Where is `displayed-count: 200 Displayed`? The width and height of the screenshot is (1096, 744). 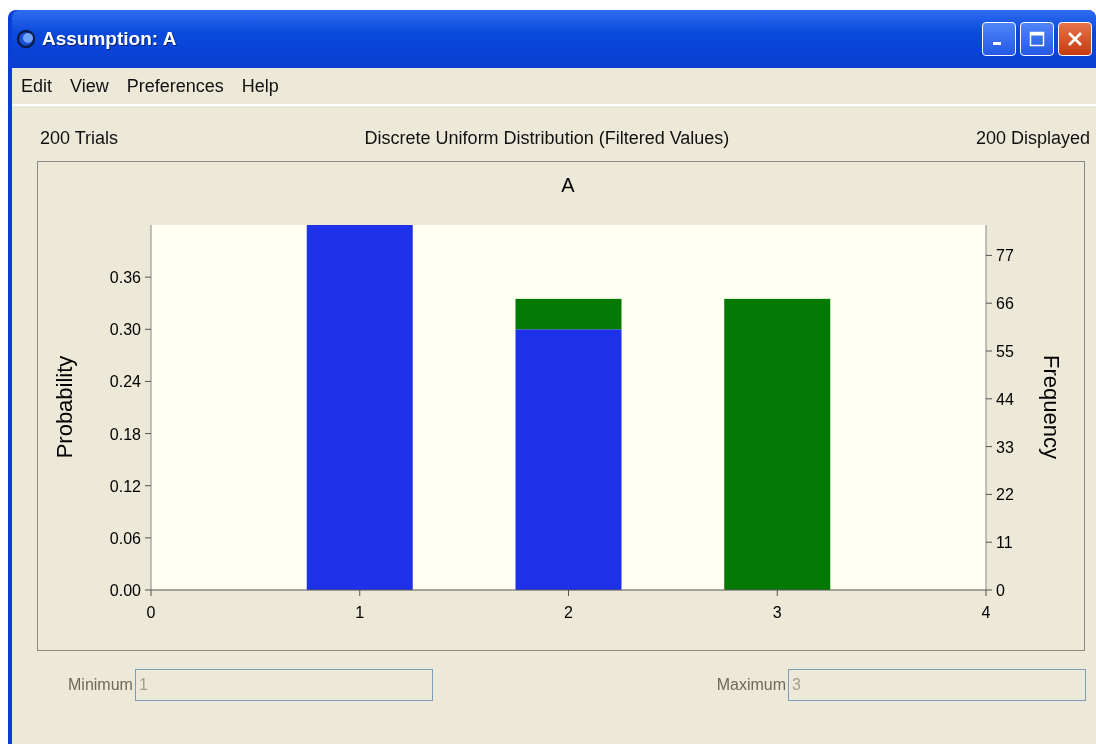
displayed-count: 200 Displayed is located at coordinates (1032, 138).